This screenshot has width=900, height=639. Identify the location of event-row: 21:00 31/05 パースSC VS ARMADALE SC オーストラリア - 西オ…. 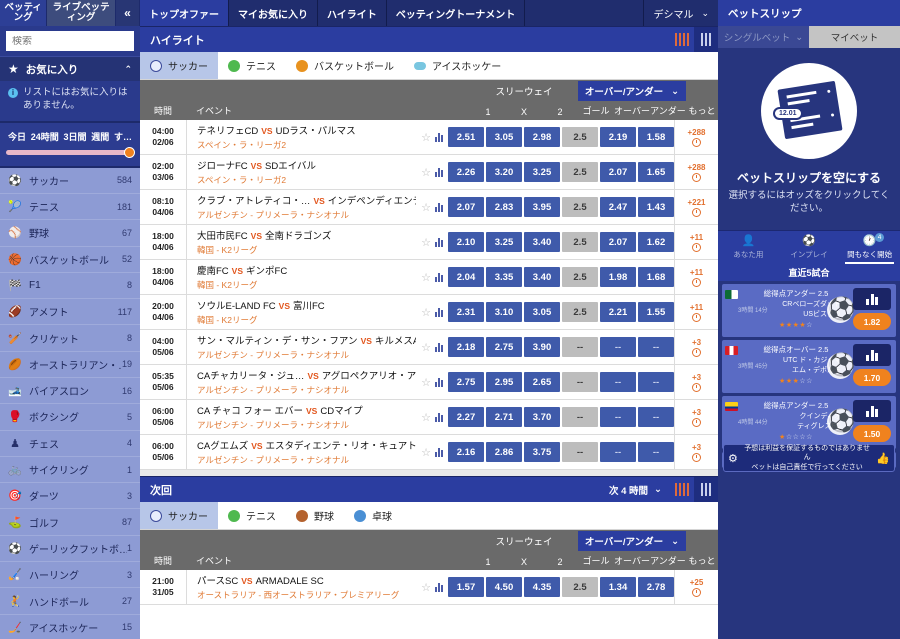
(429, 587).